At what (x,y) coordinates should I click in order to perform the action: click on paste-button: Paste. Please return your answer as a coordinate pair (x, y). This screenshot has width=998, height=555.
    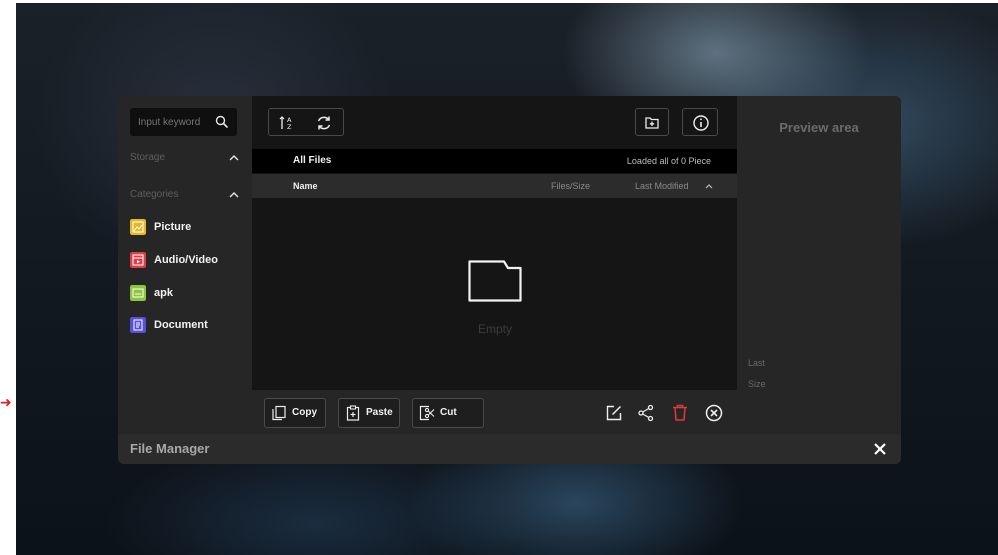
    Looking at the image, I should click on (369, 413).